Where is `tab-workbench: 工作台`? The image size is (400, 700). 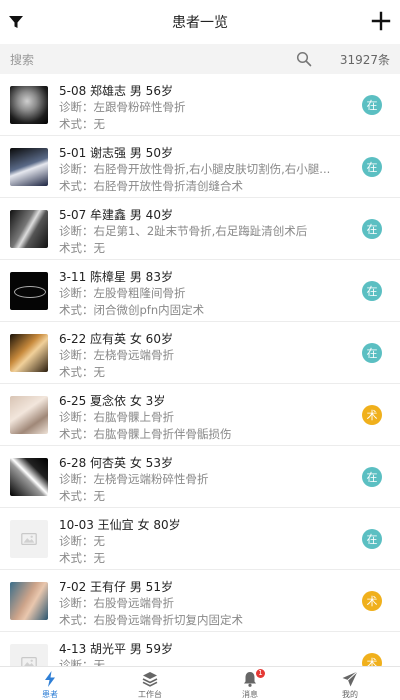 tab-workbench: 工作台 is located at coordinates (150, 683).